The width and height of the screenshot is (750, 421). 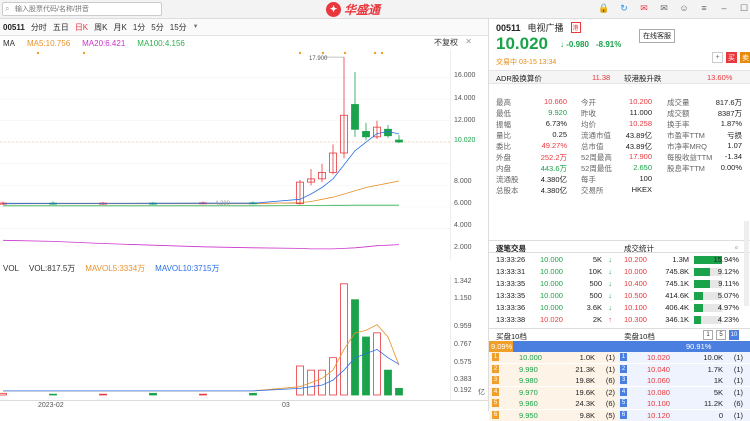 I want to click on tick-row: 13:33:38 10.020 2K ↑, so click(x=554, y=320).